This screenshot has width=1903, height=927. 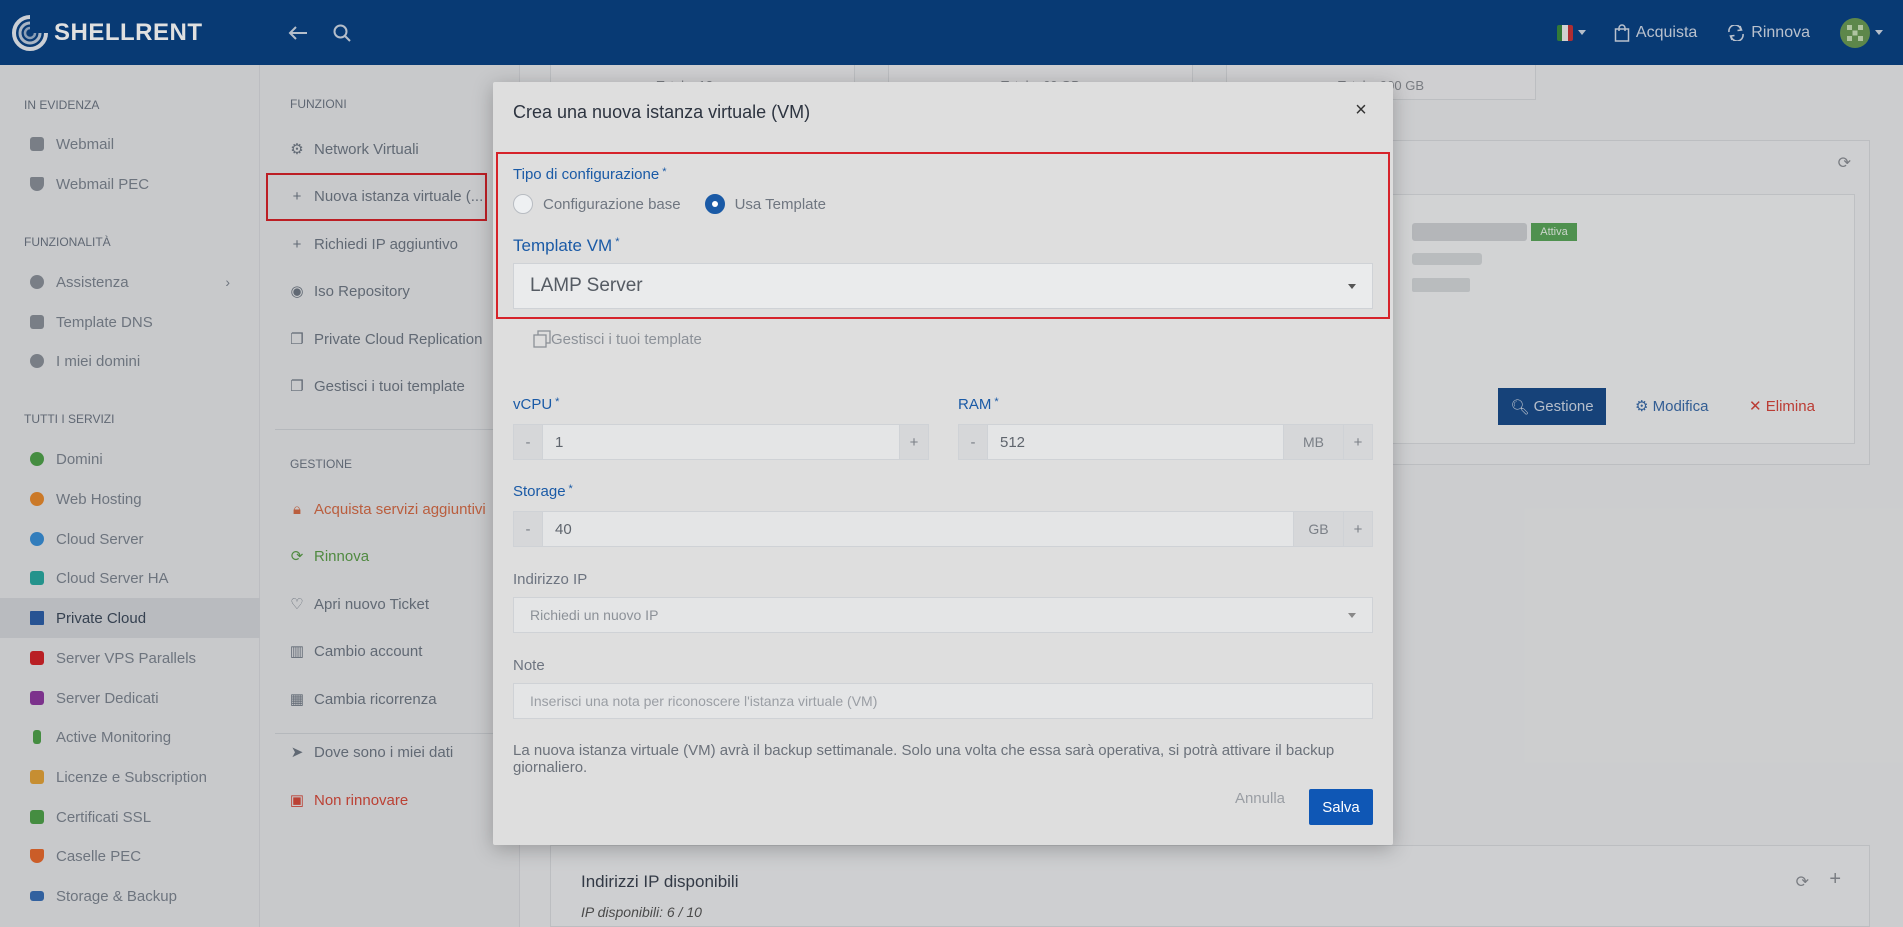 I want to click on storage-decrement-button: -, so click(x=528, y=529).